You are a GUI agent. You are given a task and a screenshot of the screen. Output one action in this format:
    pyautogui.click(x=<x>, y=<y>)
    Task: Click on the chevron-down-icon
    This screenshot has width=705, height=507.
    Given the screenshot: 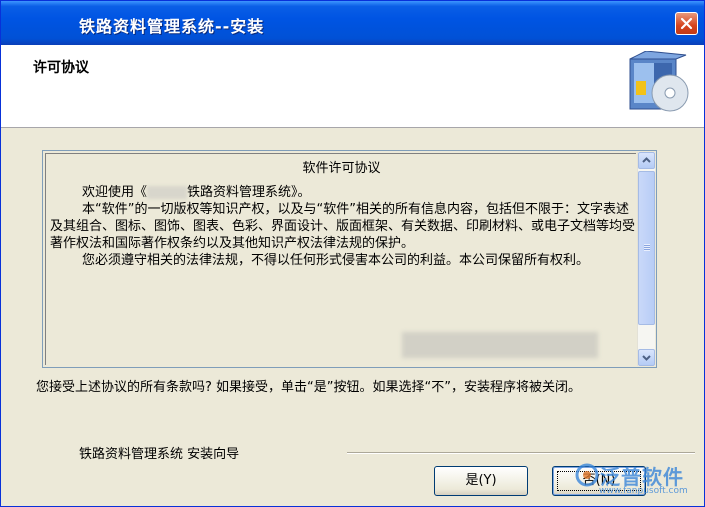 What is the action you would take?
    pyautogui.click(x=646, y=358)
    